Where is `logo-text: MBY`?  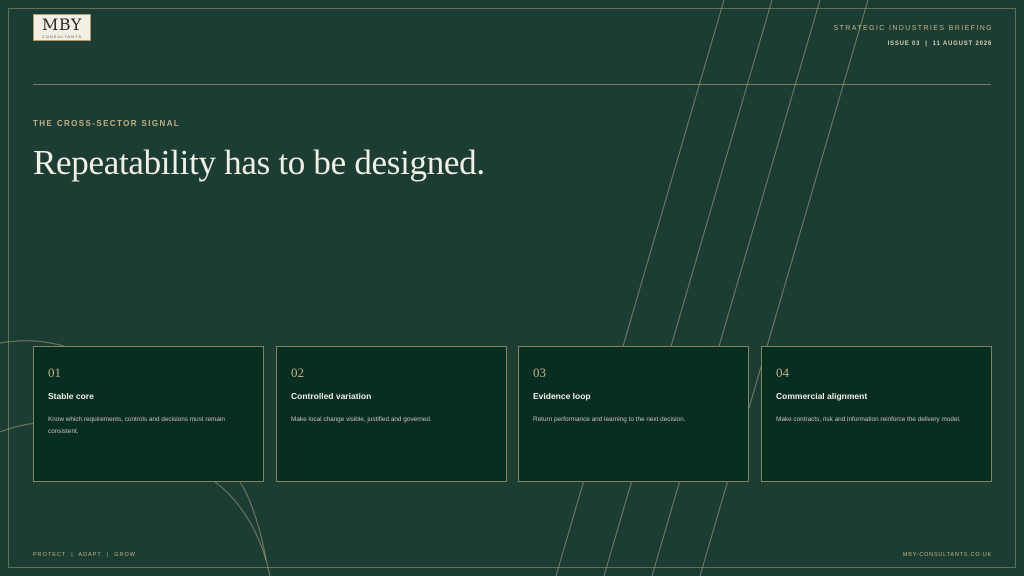
logo-text: MBY is located at coordinates (62, 24).